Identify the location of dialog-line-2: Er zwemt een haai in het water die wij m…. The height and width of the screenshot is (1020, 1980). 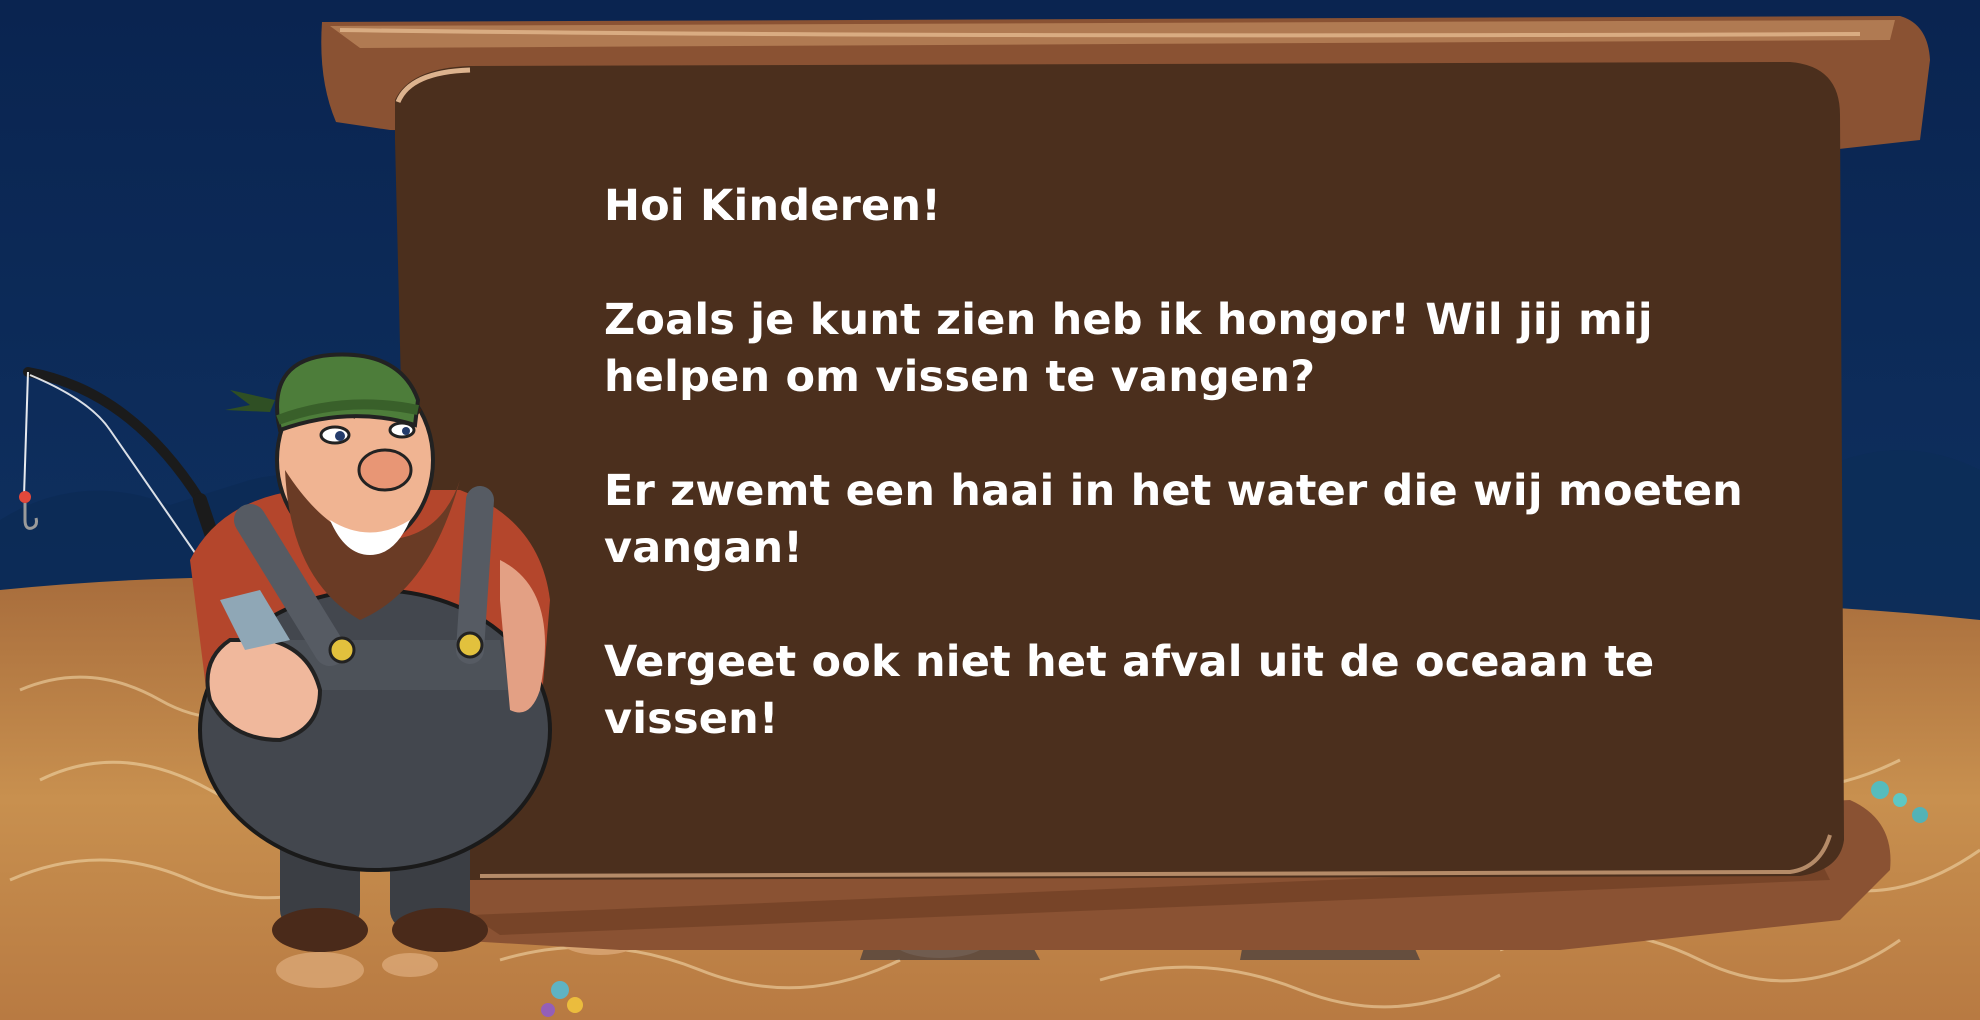
(1173, 519).